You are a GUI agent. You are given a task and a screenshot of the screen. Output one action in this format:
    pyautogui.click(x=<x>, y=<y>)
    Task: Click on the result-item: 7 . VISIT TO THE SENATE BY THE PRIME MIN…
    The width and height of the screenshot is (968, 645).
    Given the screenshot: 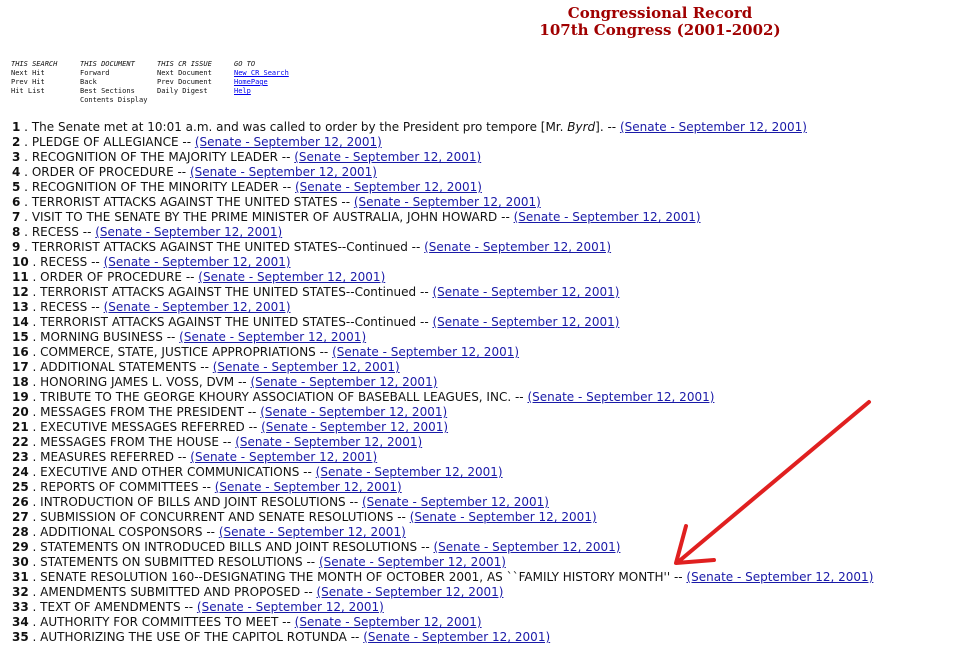 What is the action you would take?
    pyautogui.click(x=356, y=217)
    